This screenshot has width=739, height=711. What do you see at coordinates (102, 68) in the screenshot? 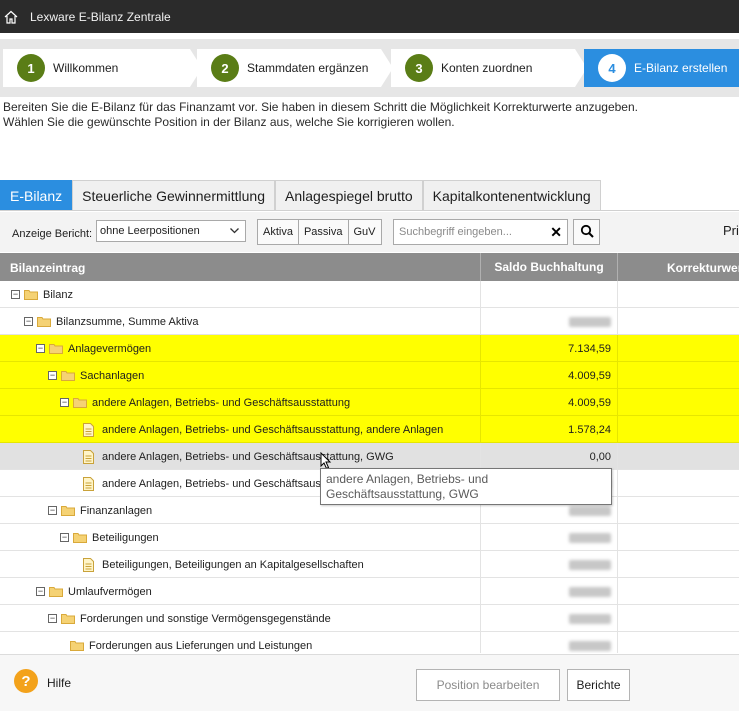
I see `step-willkommen: 1 Willkommen` at bounding box center [102, 68].